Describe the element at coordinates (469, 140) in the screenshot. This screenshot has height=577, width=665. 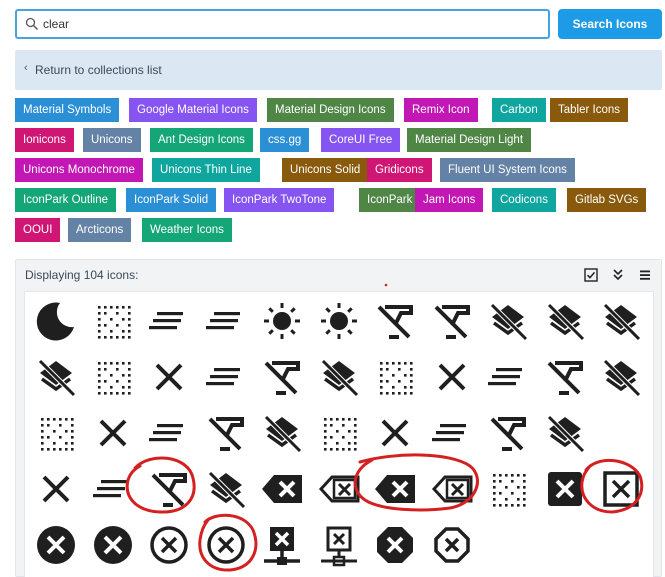
I see `collection-tag: Material Design Light` at that location.